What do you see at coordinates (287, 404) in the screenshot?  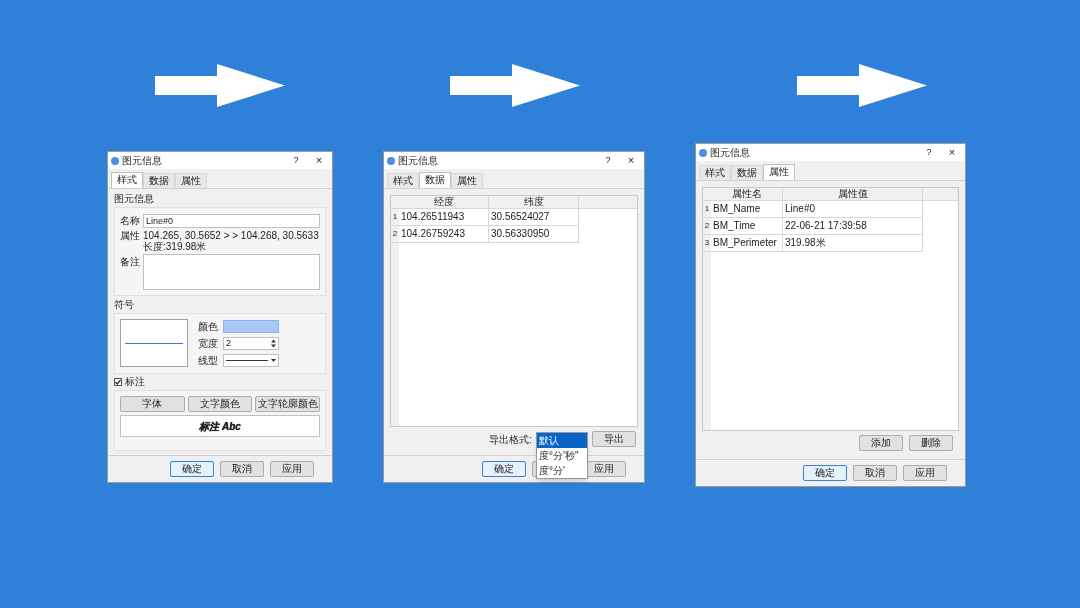 I see `dialog-button: 文字轮廓颜色` at bounding box center [287, 404].